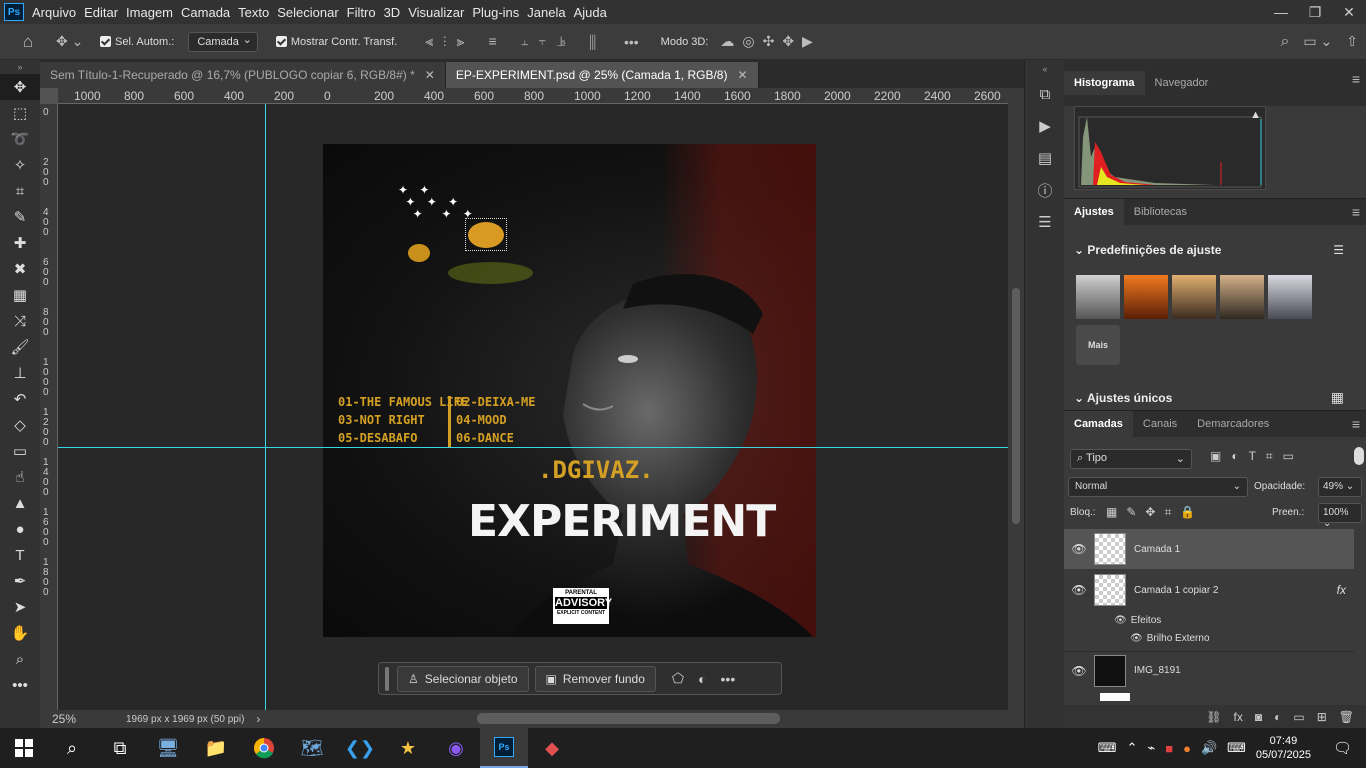 This screenshot has width=1366, height=768. I want to click on zoom-tool: ⌕, so click(20, 659).